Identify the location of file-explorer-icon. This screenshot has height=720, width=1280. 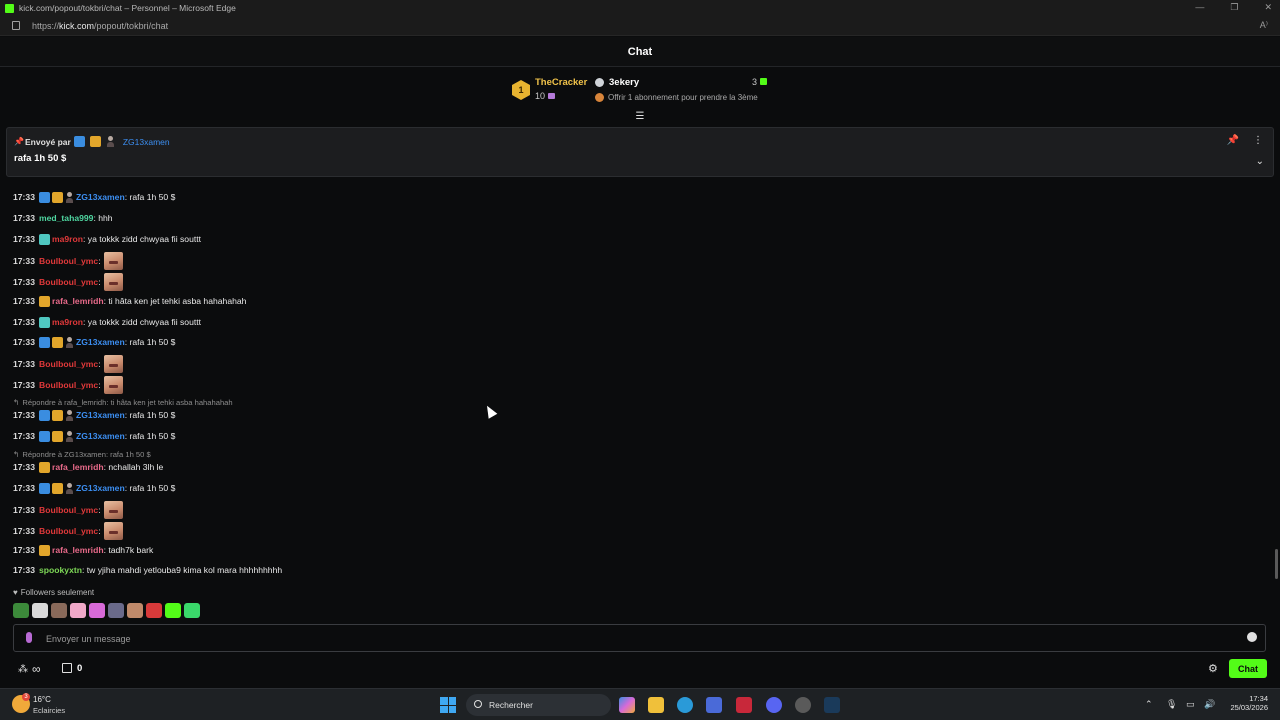
(656, 705).